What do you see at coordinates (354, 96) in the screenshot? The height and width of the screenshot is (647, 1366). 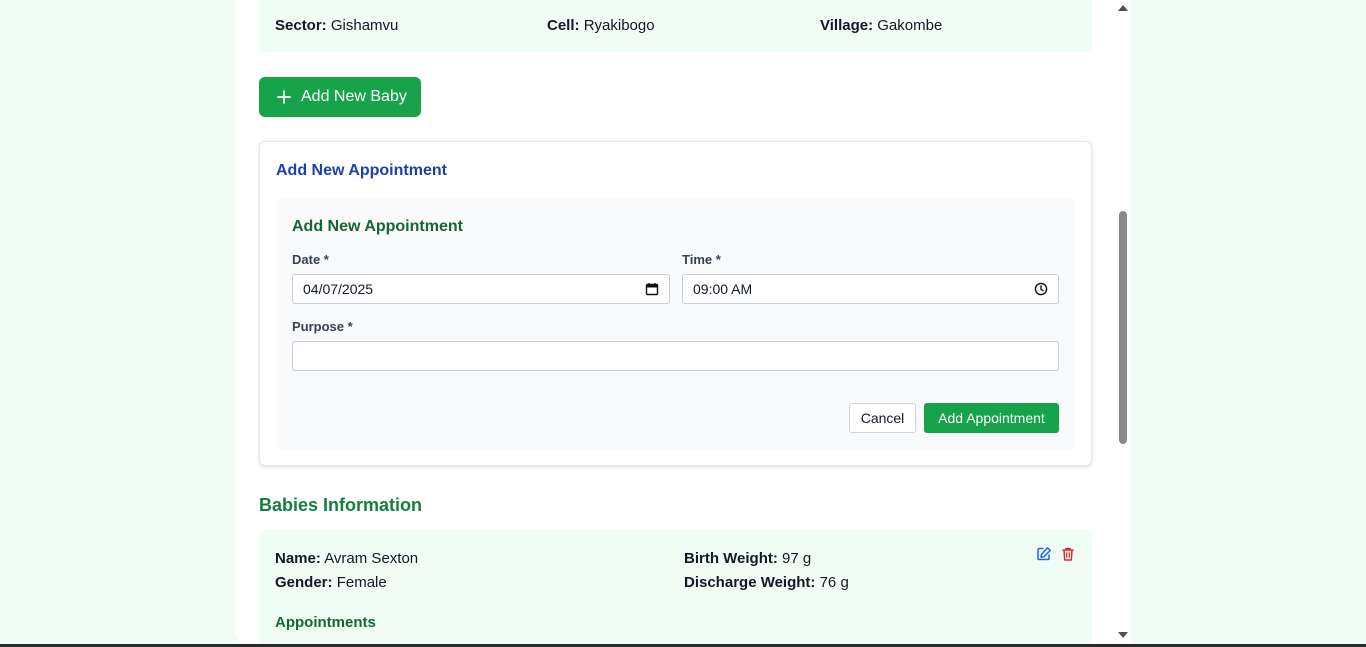 I see `add-new-baby-label: Add New Baby` at bounding box center [354, 96].